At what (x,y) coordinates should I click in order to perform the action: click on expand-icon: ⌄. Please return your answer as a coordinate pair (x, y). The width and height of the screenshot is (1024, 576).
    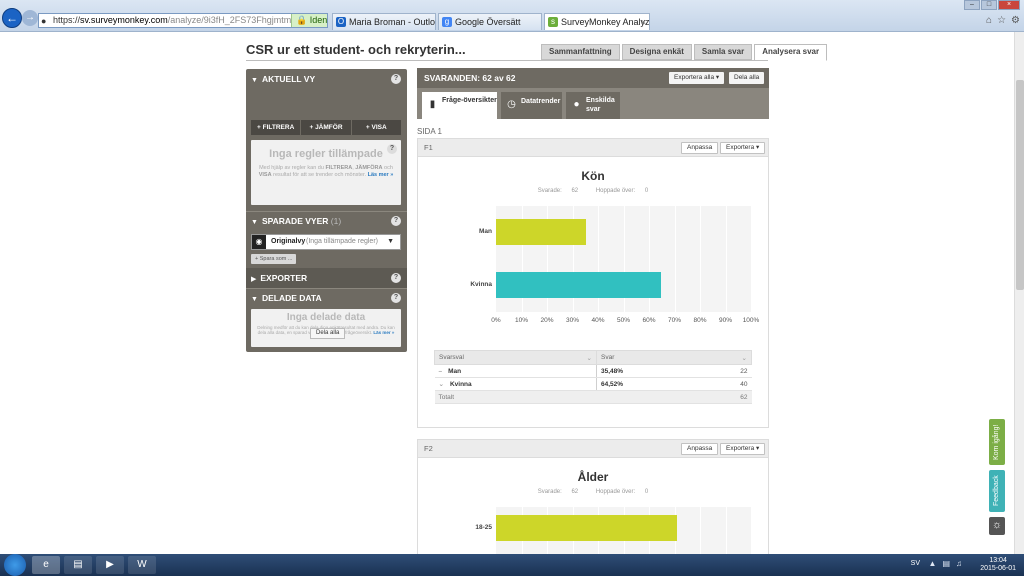
    Looking at the image, I should click on (441, 384).